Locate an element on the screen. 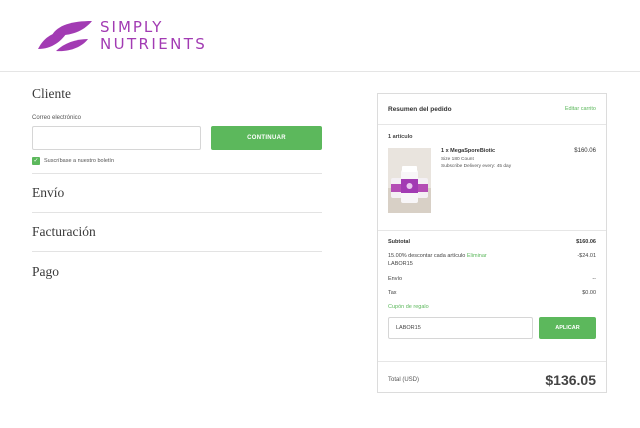 Image resolution: width=640 pixels, height=428 pixels. gift-coupon-label: Cupón de regalo is located at coordinates (492, 307).